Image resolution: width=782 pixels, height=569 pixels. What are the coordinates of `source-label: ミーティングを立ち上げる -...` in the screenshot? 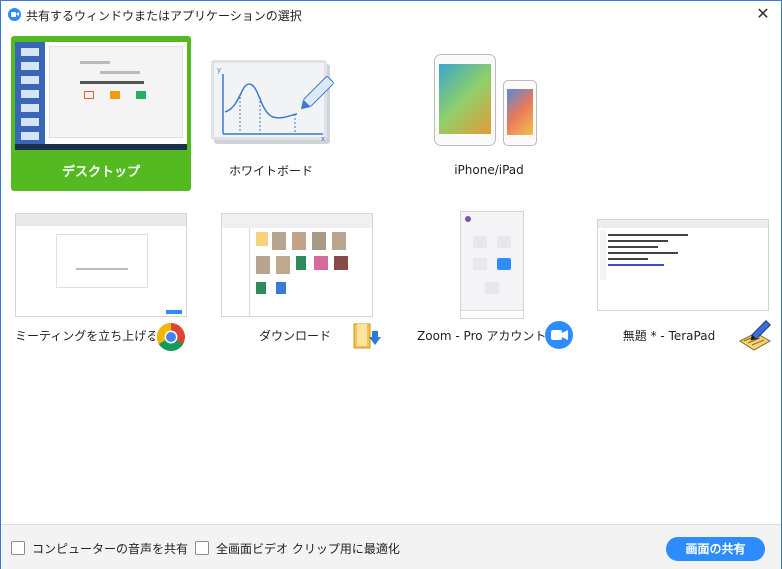 It's located at (85, 336).